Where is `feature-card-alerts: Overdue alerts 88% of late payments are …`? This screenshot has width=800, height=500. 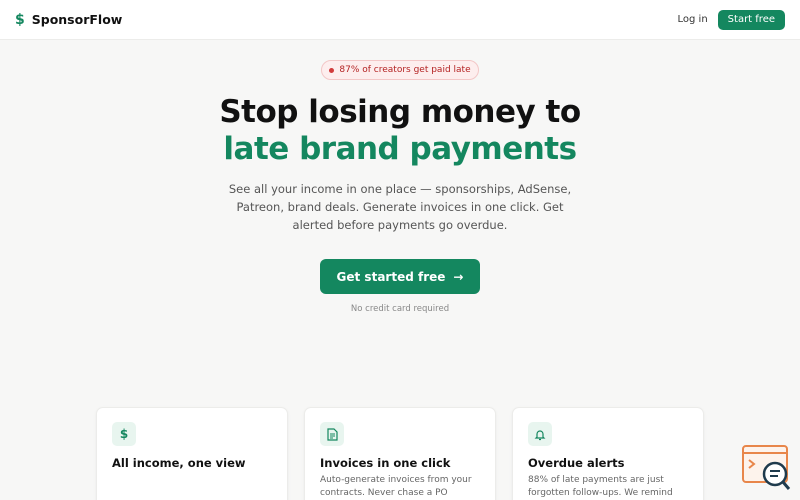
feature-card-alerts: Overdue alerts 88% of late payments are … is located at coordinates (608, 453).